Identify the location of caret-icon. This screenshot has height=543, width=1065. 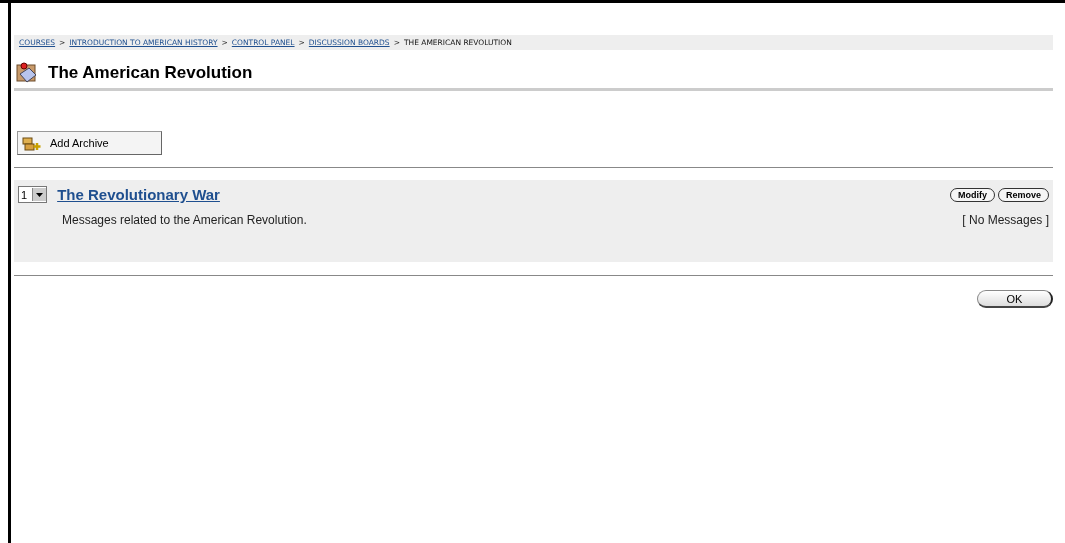
(40, 194).